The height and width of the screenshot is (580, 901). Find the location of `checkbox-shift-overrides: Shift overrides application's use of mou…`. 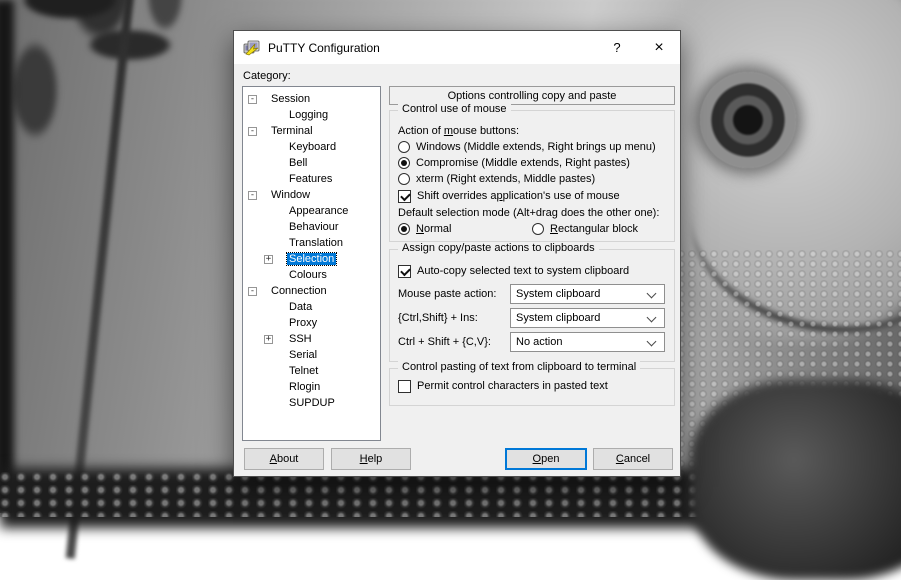

checkbox-shift-overrides: Shift overrides application's use of mou… is located at coordinates (532, 196).